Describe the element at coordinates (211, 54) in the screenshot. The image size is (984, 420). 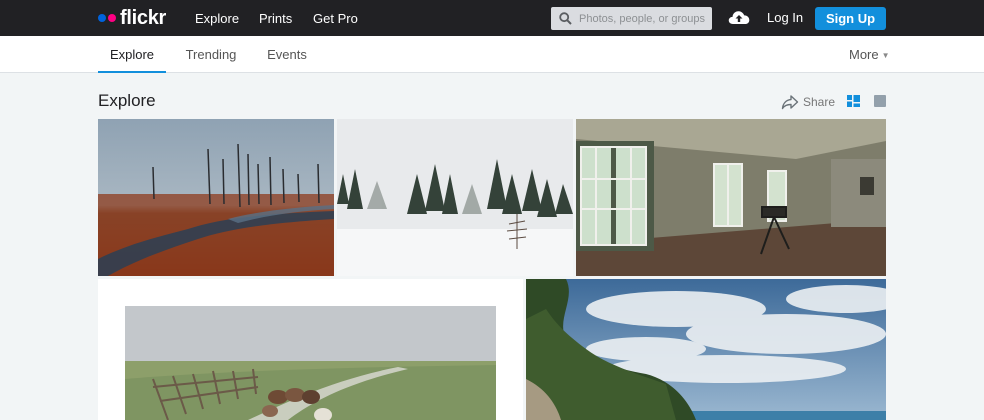
I see `tab-trending: Trending` at that location.